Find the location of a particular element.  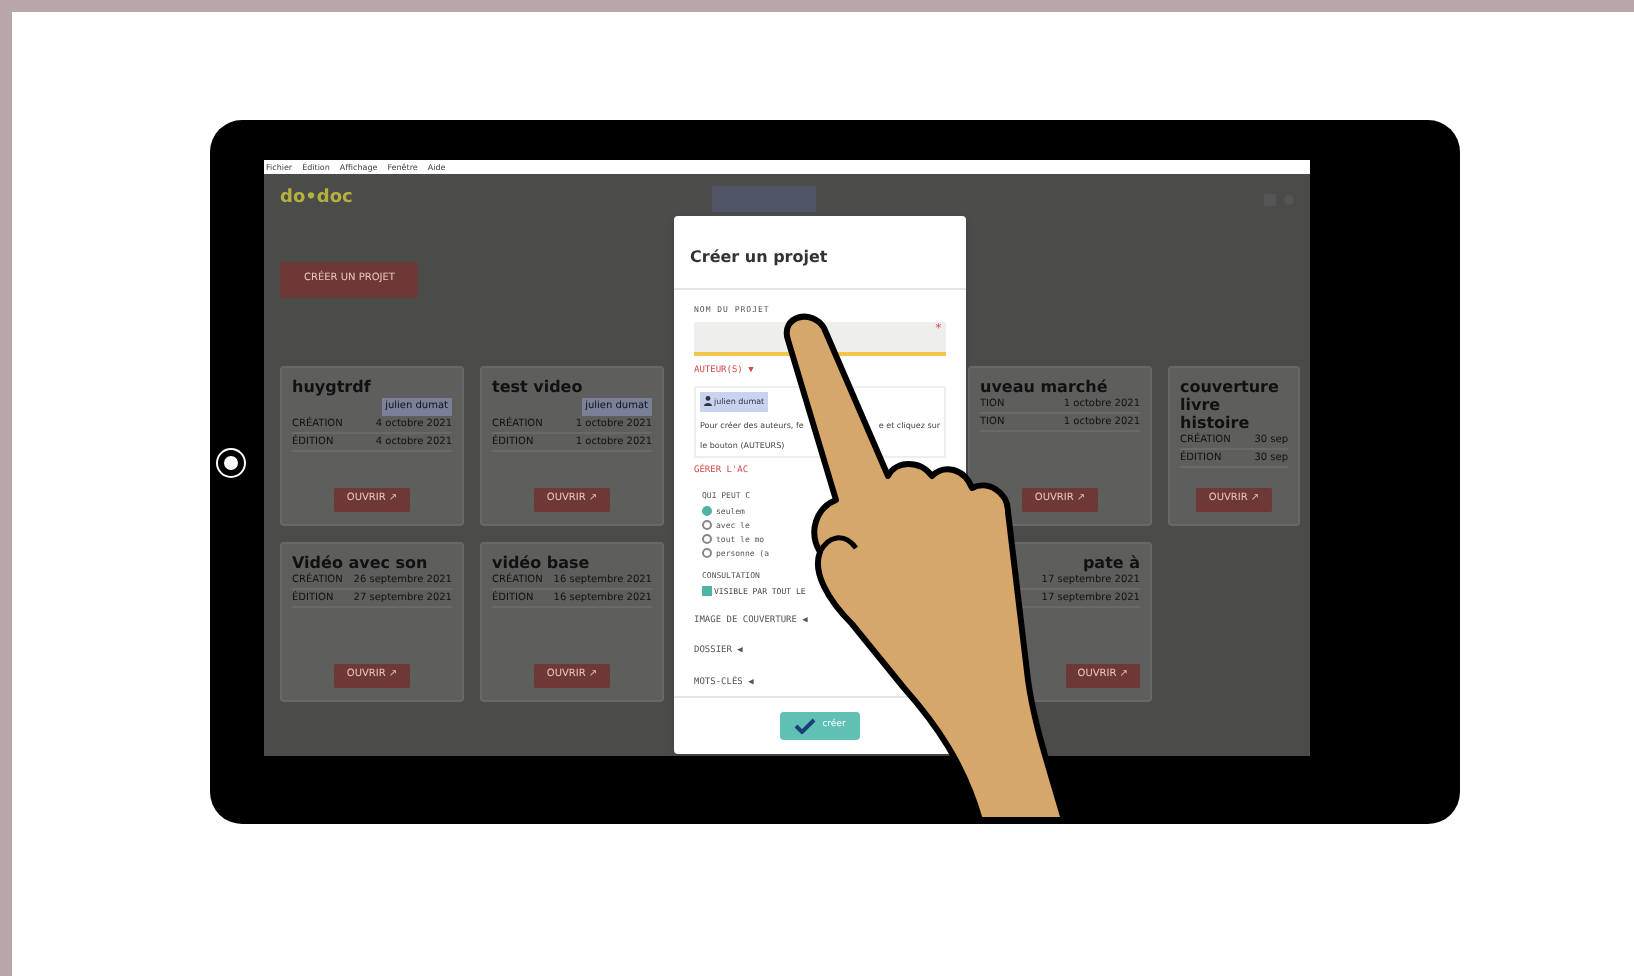

person-icon is located at coordinates (708, 401).